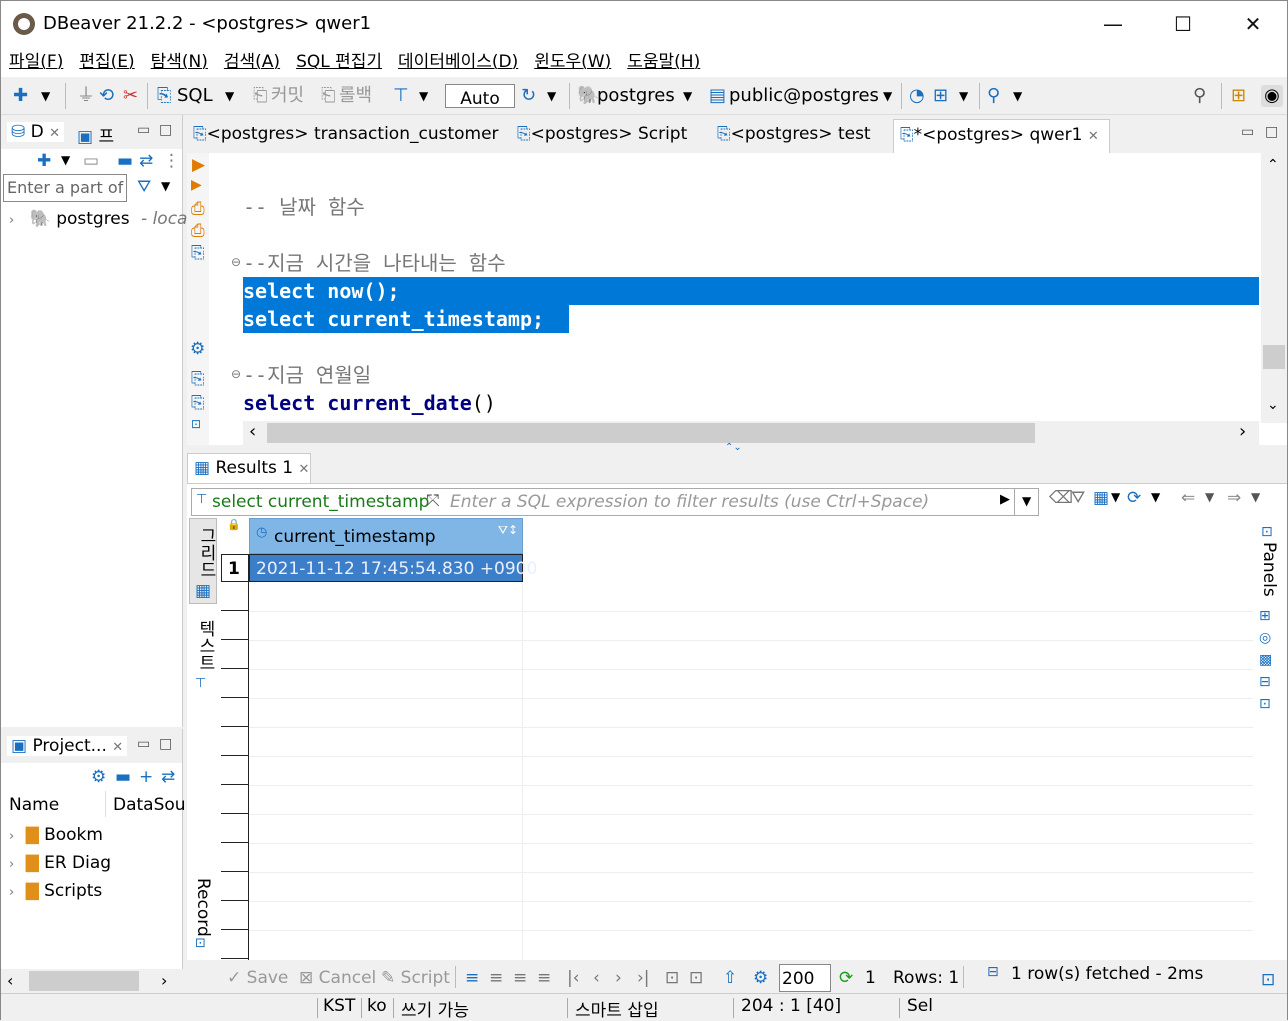 This screenshot has height=1021, width=1288. What do you see at coordinates (805, 978) in the screenshot?
I see `fetch-size-input: 200` at bounding box center [805, 978].